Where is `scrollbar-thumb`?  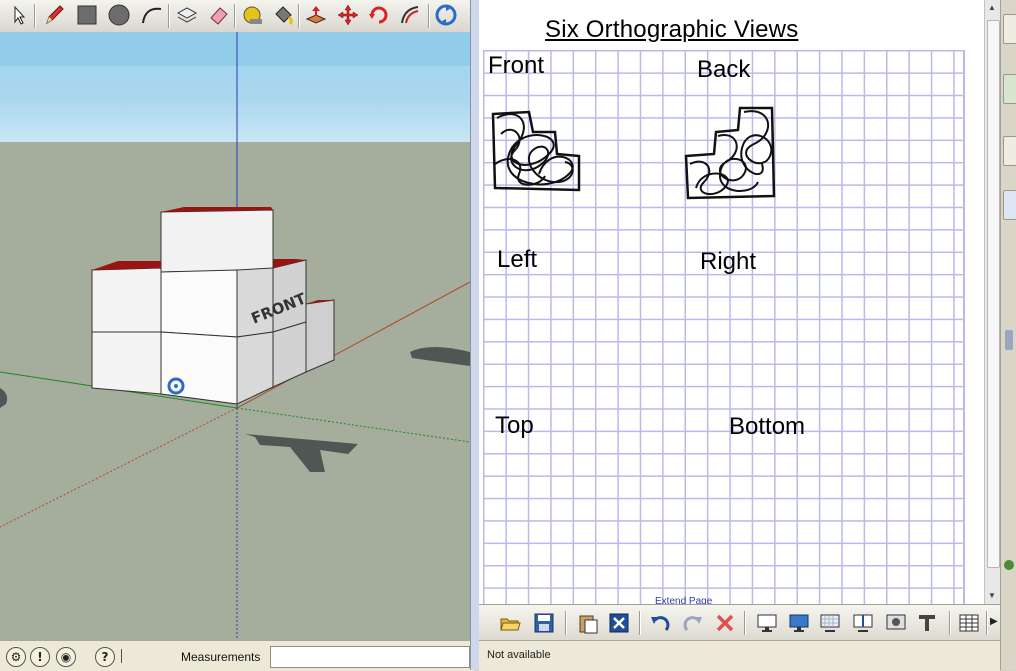 scrollbar-thumb is located at coordinates (993, 294).